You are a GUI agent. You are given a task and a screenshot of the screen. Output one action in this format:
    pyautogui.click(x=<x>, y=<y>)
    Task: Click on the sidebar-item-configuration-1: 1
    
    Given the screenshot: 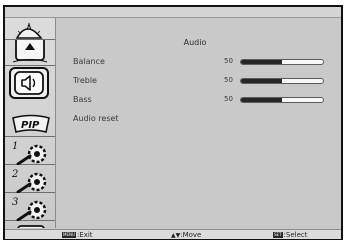 What is the action you would take?
    pyautogui.click(x=30, y=151)
    